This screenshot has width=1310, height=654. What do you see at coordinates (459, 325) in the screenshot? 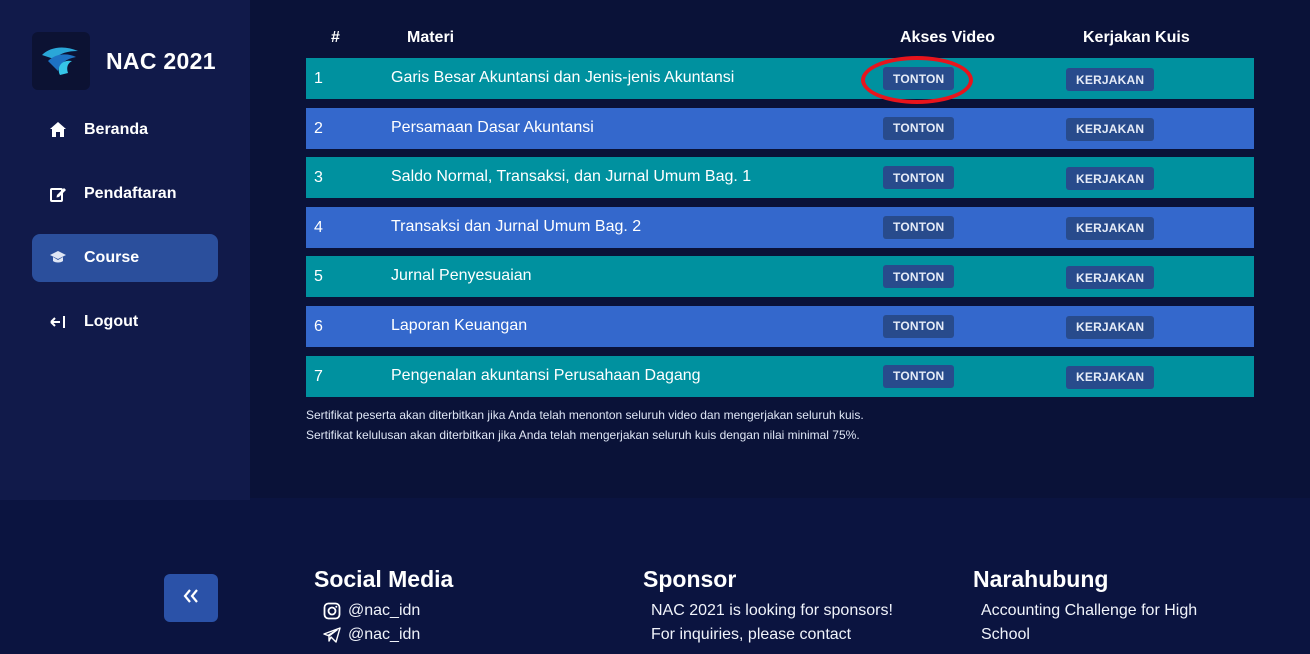
I see `row-title: Laporan Keuangan` at bounding box center [459, 325].